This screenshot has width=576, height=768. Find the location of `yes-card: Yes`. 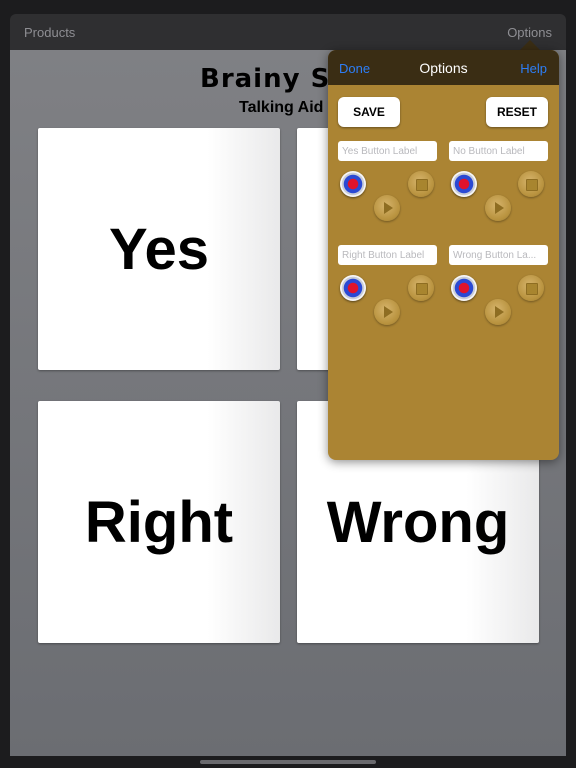

yes-card: Yes is located at coordinates (159, 249).